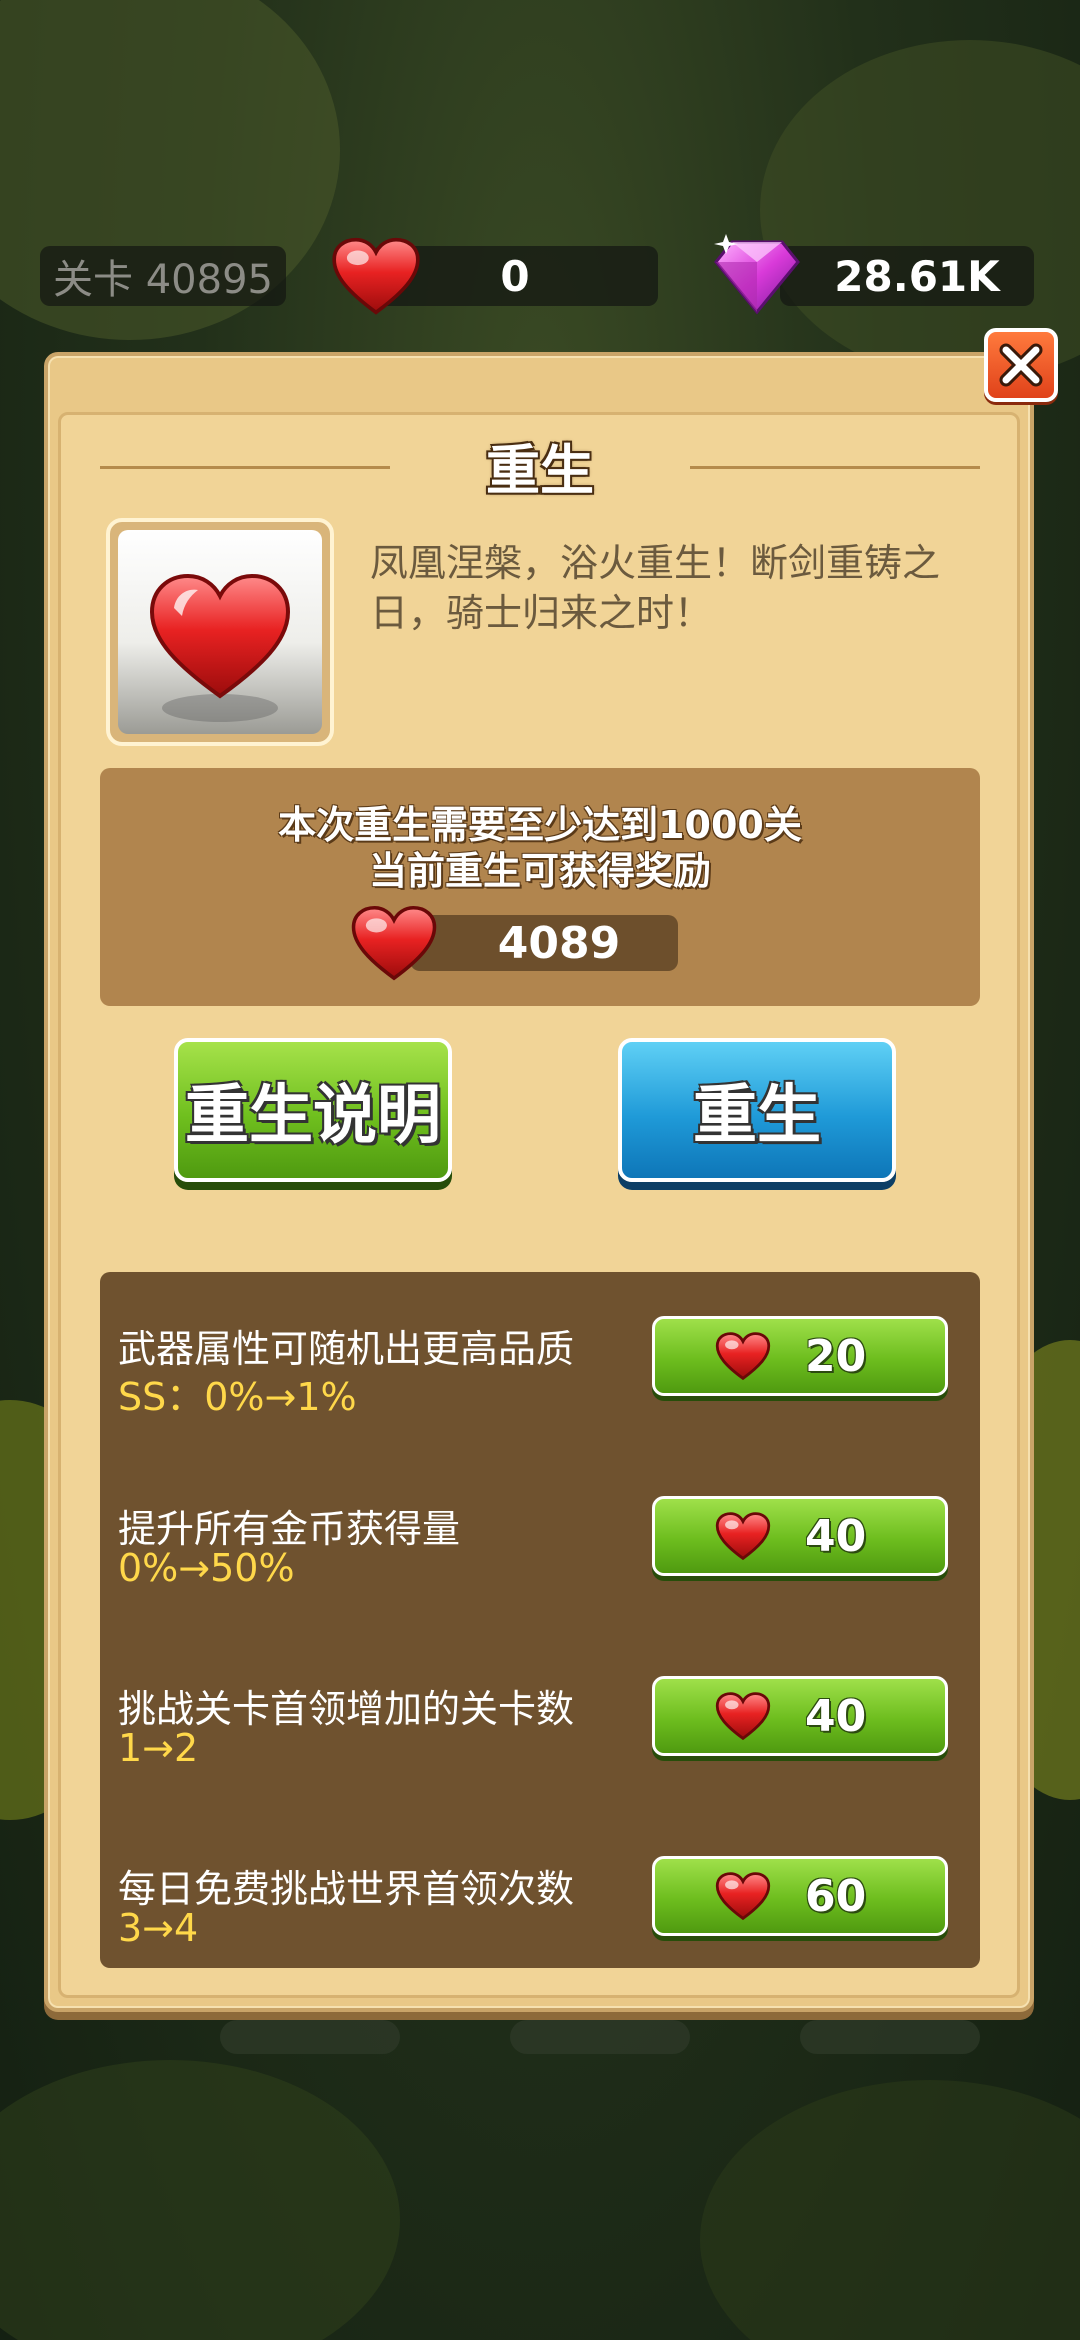  I want to click on reward-label: 当前重生可获得奖励, so click(539, 871).